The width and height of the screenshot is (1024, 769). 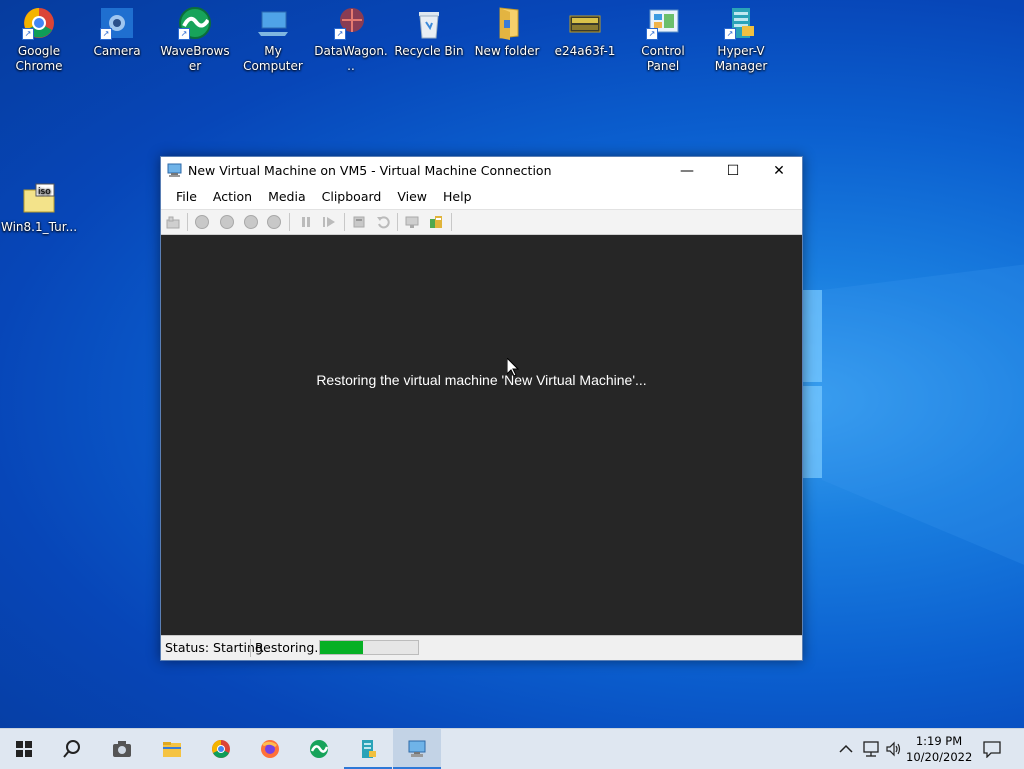 I want to click on clock-time: 1:19 PM, so click(x=939, y=741).